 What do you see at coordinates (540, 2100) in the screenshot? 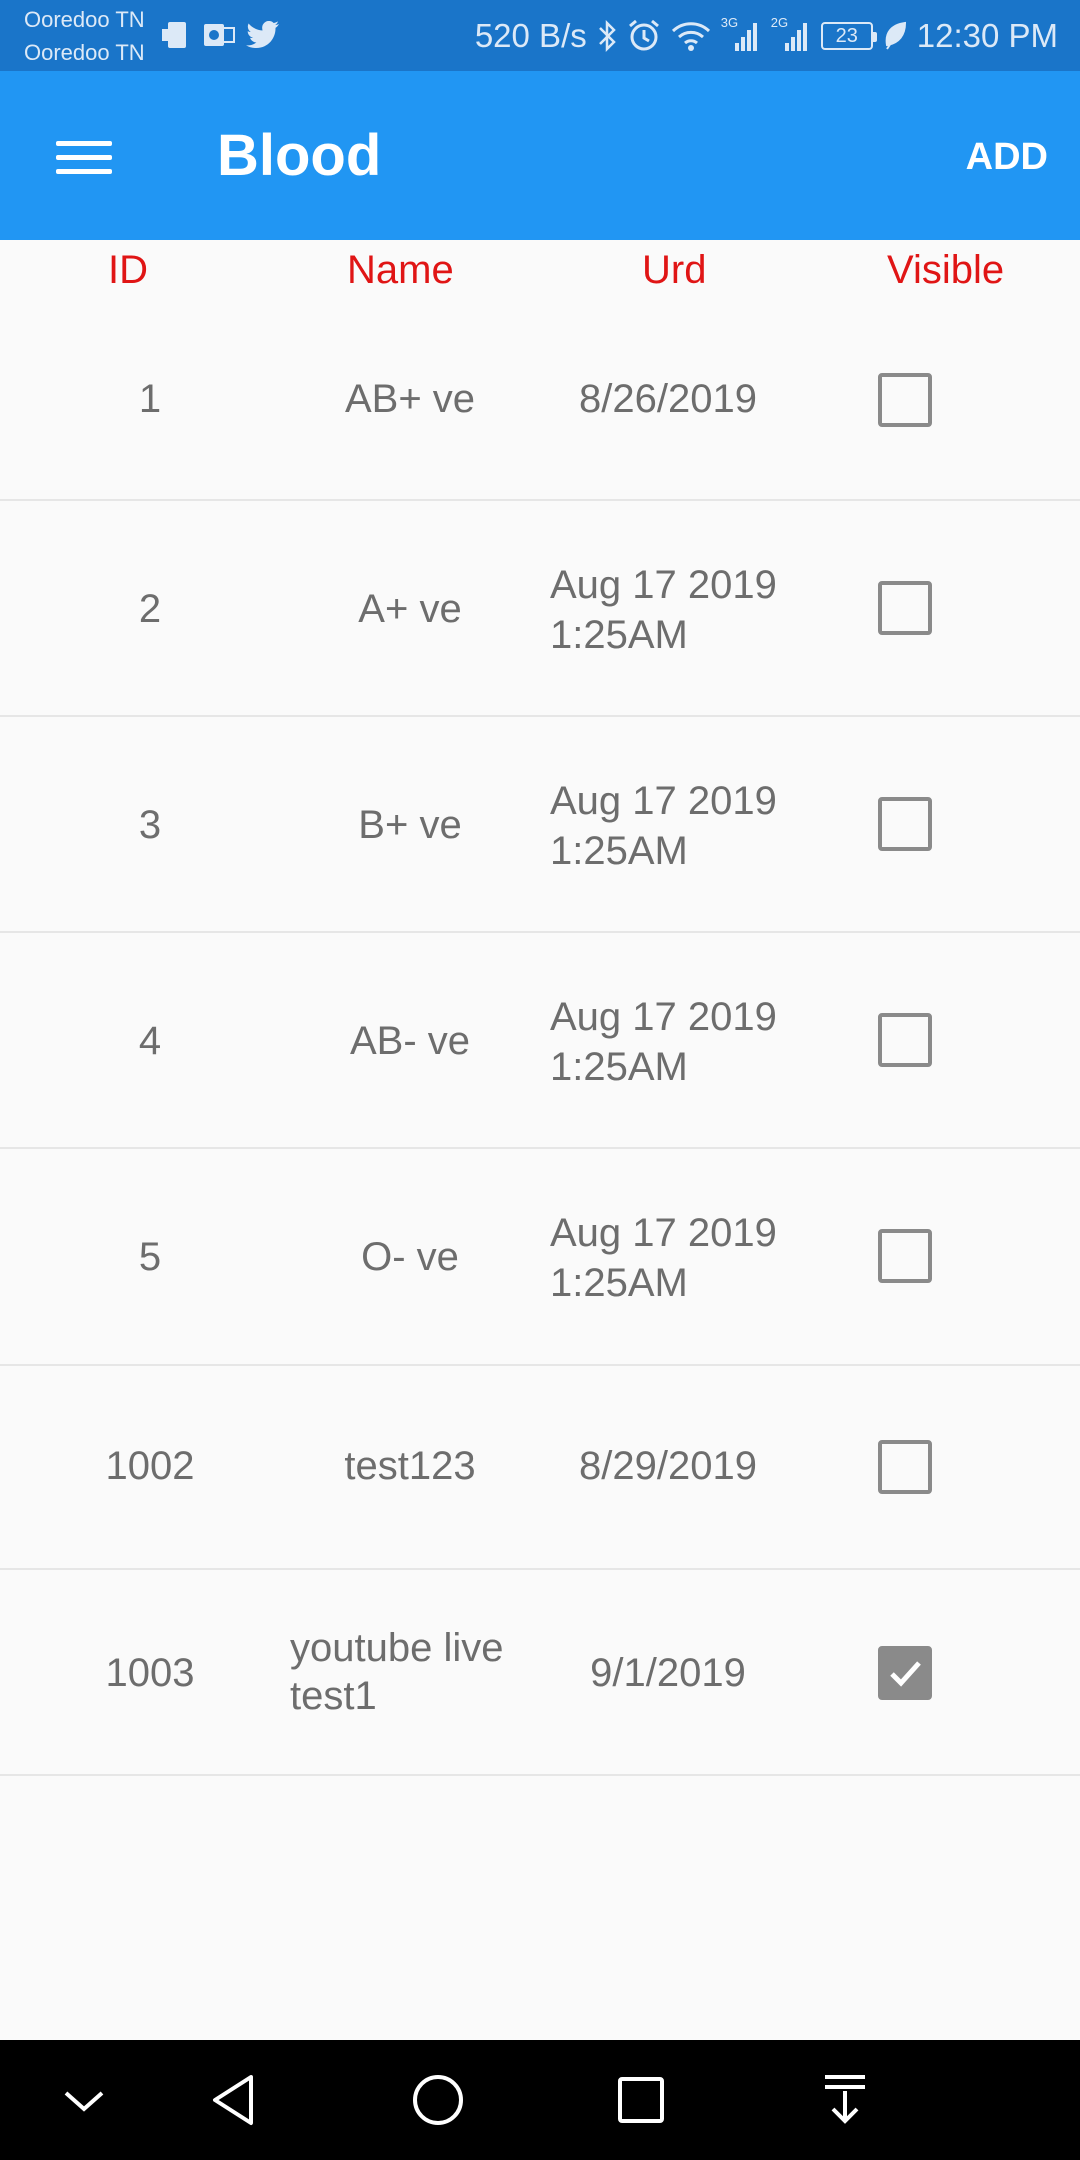
I see `navigation-bar` at bounding box center [540, 2100].